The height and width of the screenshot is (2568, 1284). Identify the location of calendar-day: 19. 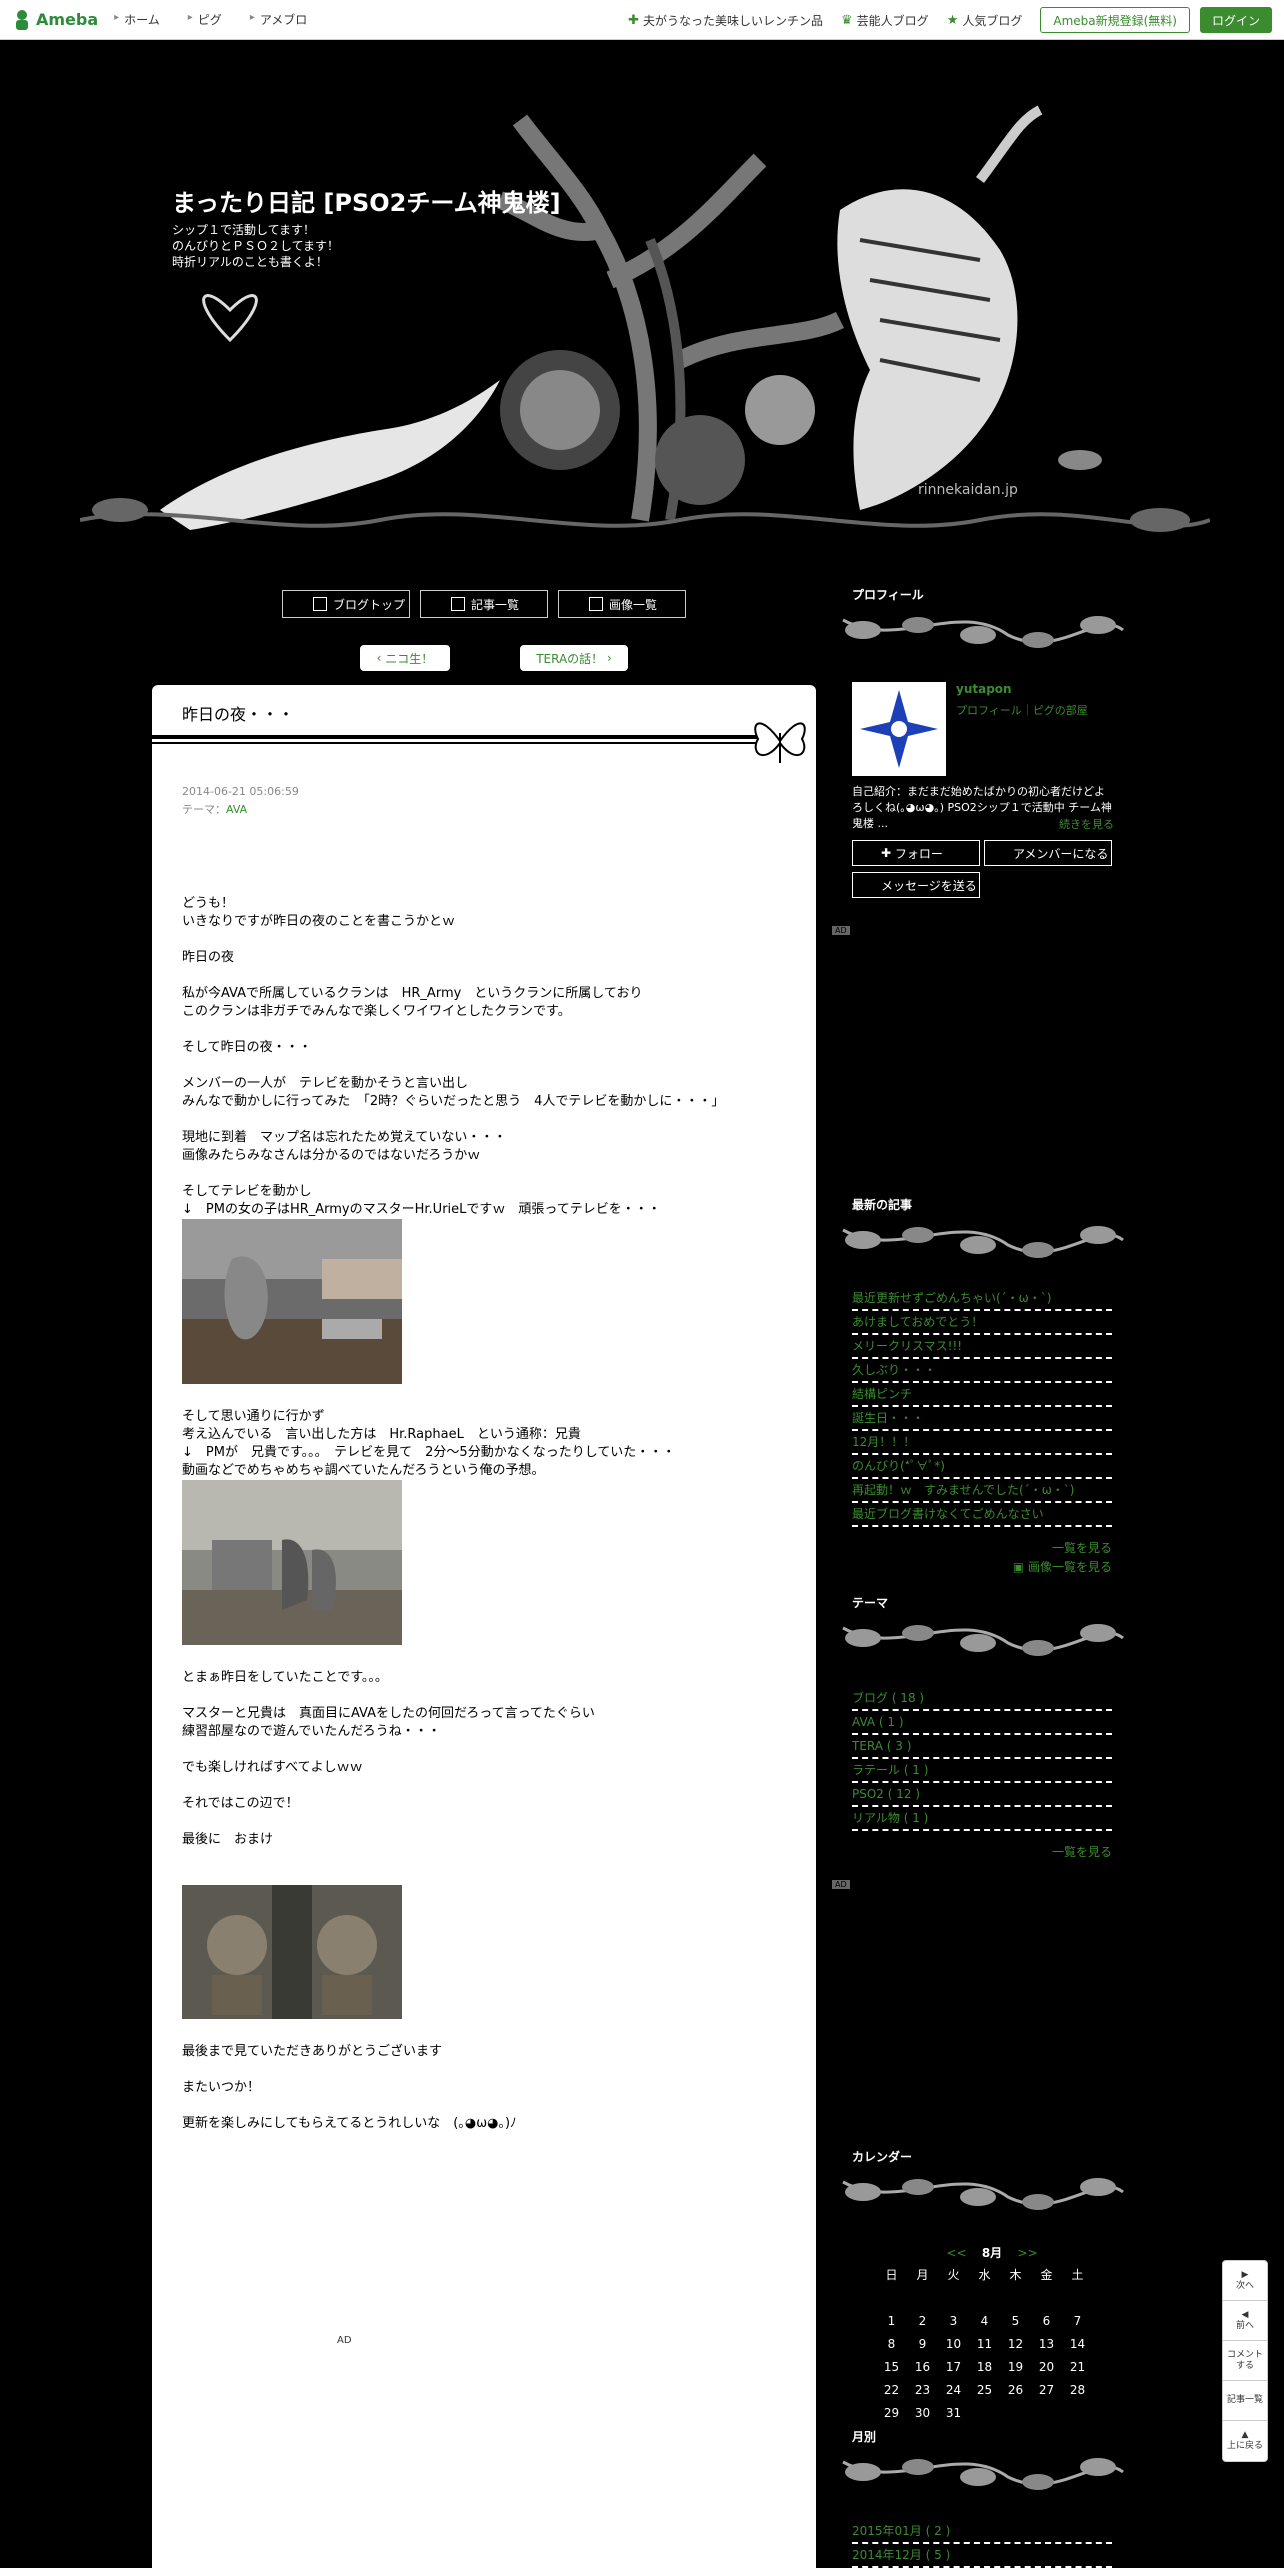
(1015, 2367).